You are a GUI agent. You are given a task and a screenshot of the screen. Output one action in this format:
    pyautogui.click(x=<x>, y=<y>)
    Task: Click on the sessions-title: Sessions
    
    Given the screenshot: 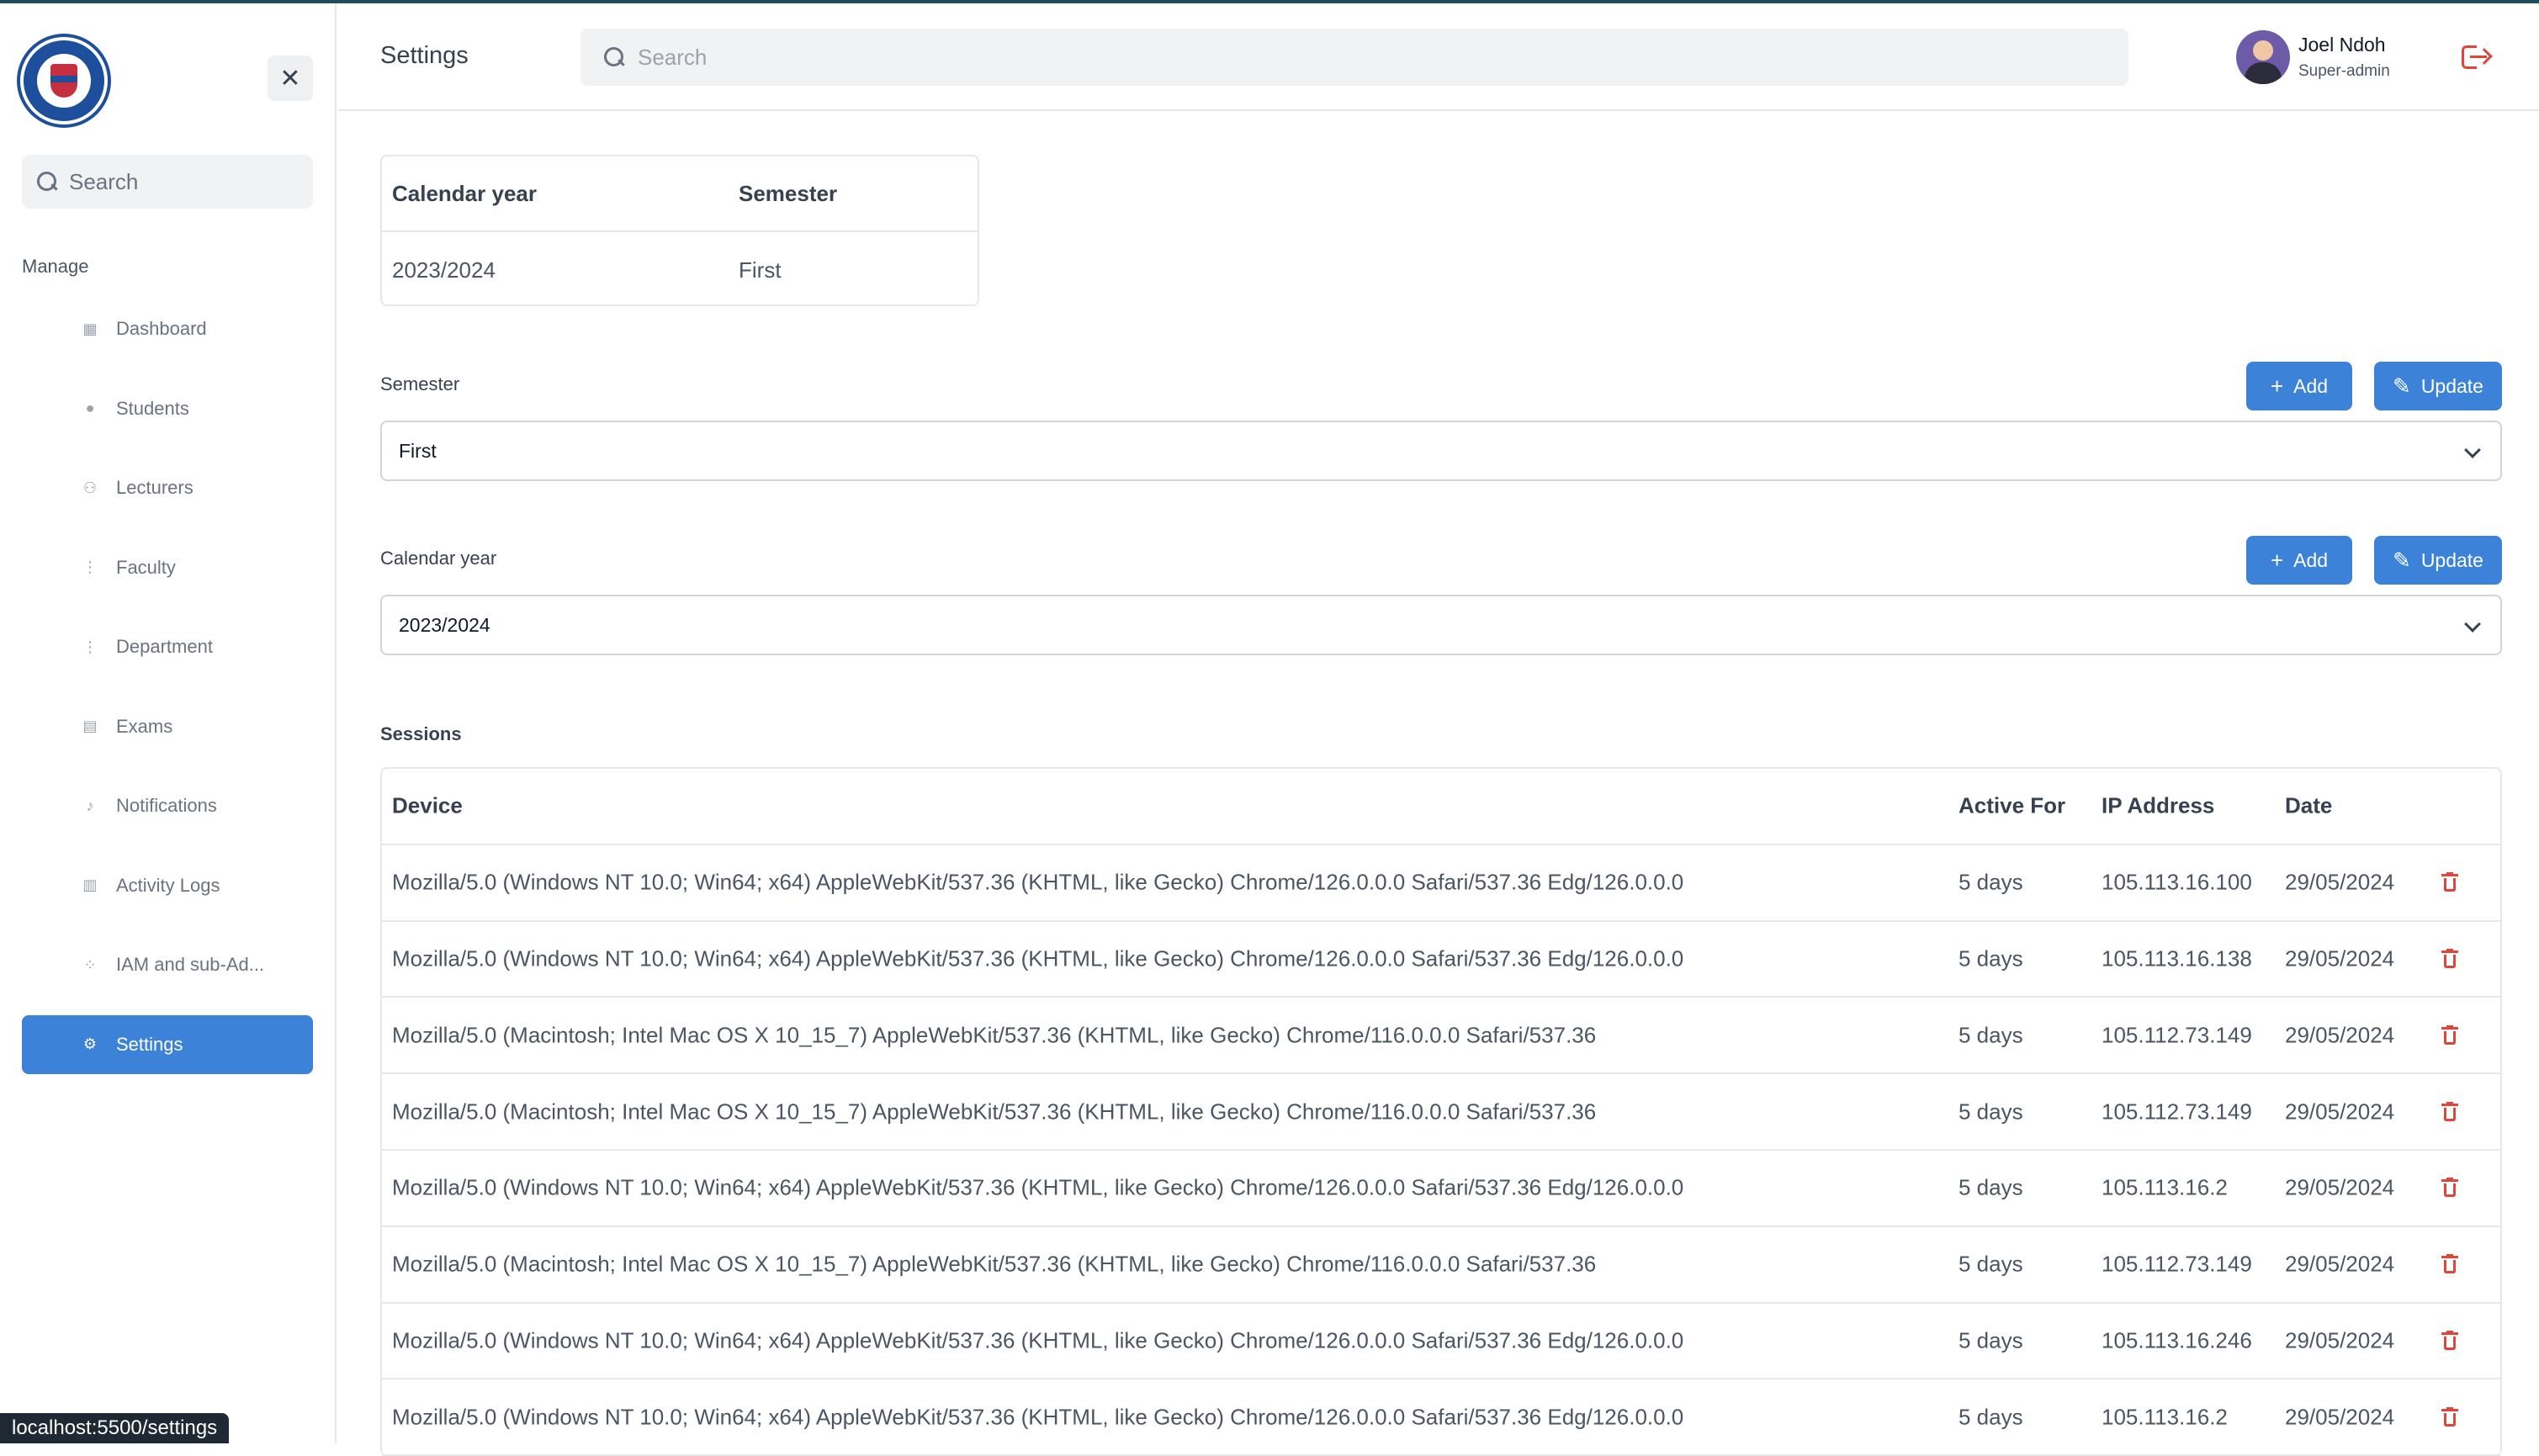 What is the action you would take?
    pyautogui.click(x=421, y=733)
    